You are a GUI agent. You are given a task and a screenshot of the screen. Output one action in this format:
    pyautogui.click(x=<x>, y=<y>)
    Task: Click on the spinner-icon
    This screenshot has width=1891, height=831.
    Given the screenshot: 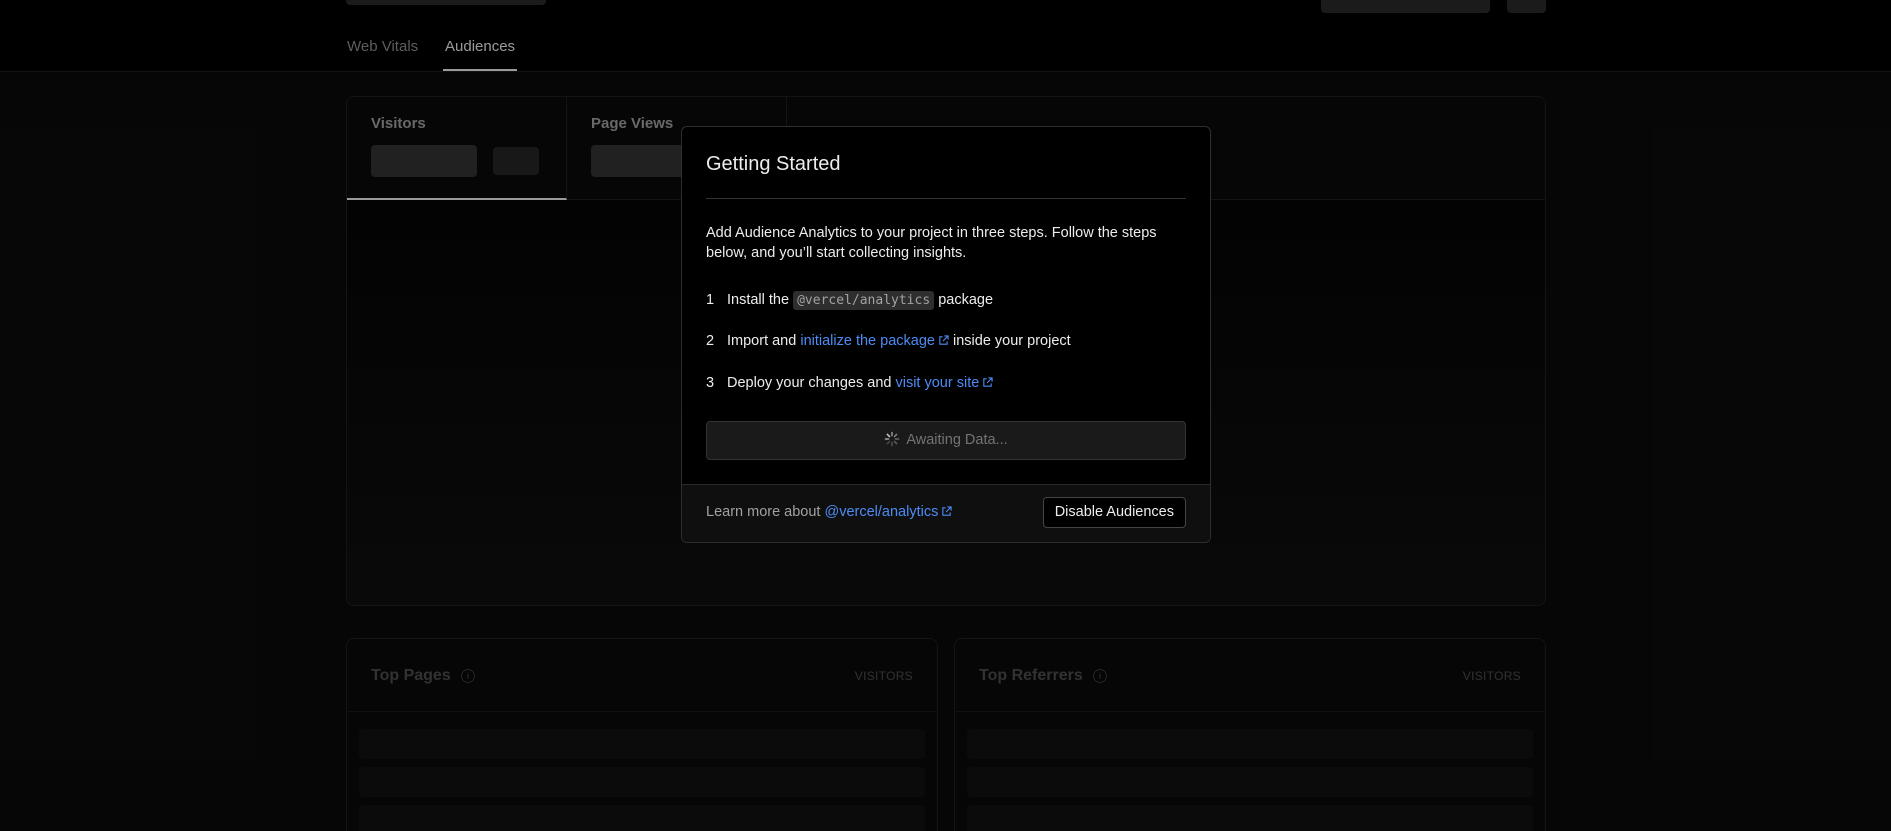 What is the action you would take?
    pyautogui.click(x=892, y=439)
    